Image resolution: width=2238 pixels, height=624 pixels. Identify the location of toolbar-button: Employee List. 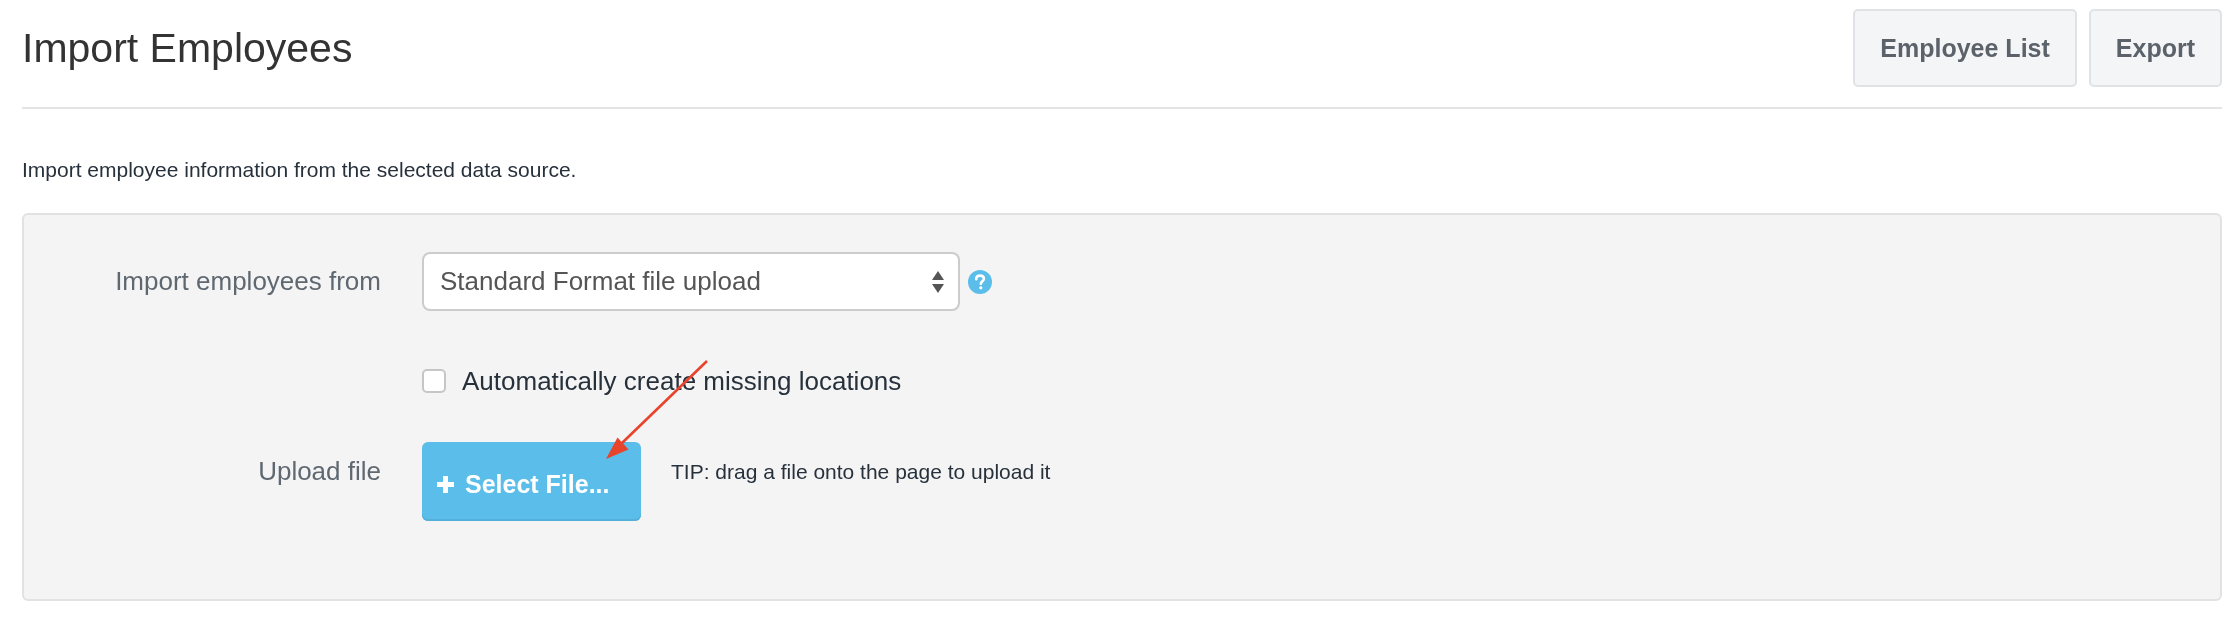
(1965, 48).